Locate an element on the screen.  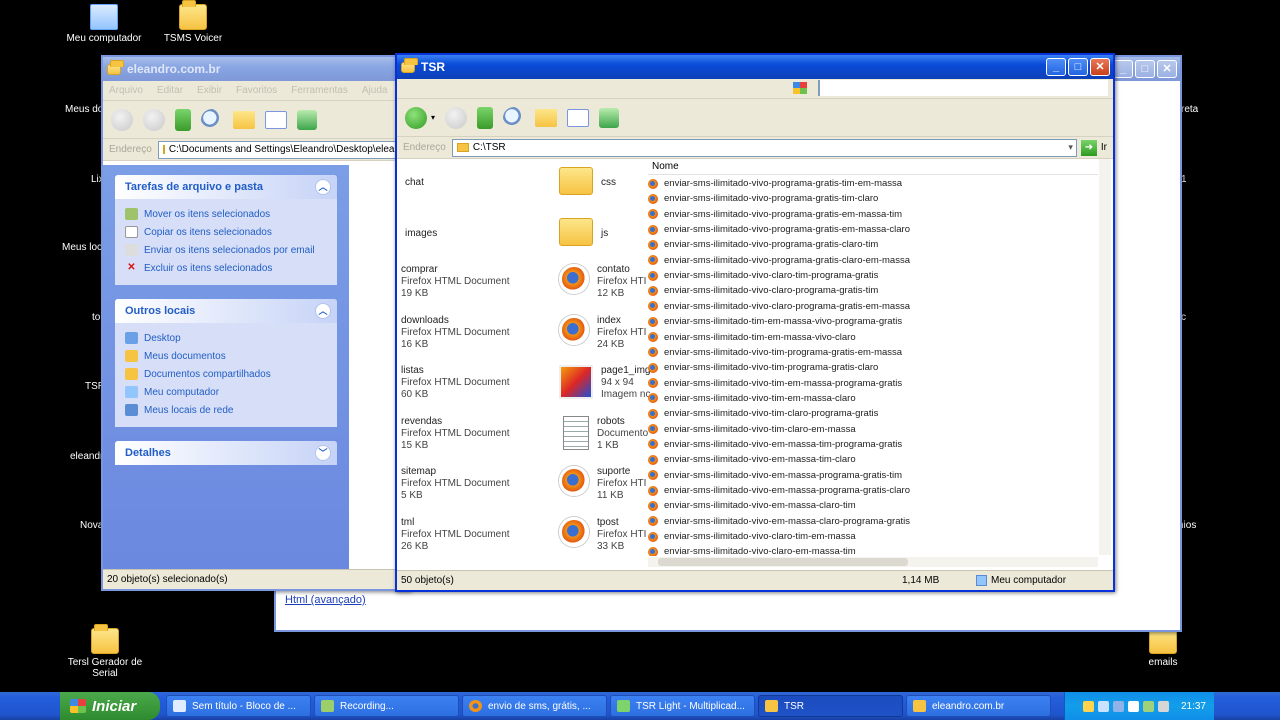
desktop-icon-my-computer: Meu computador is located at coordinates (104, 24).